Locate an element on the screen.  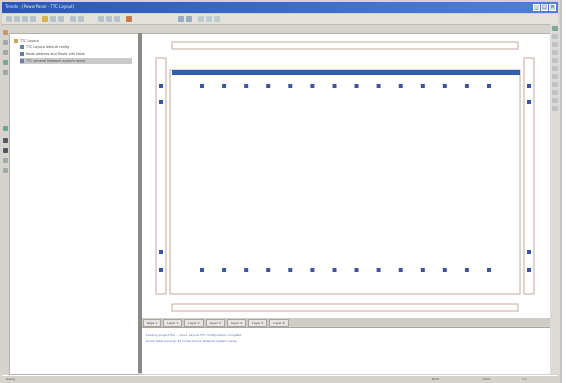
status-text: Ready is located at coordinates (11, 379).